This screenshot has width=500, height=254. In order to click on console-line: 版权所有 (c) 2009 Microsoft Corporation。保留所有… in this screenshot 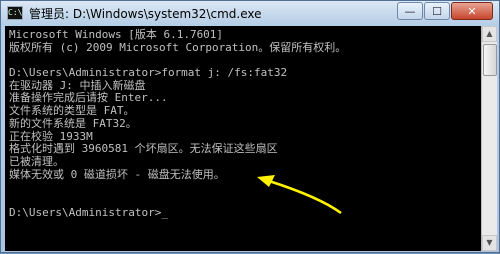, I will do `click(178, 47)`.